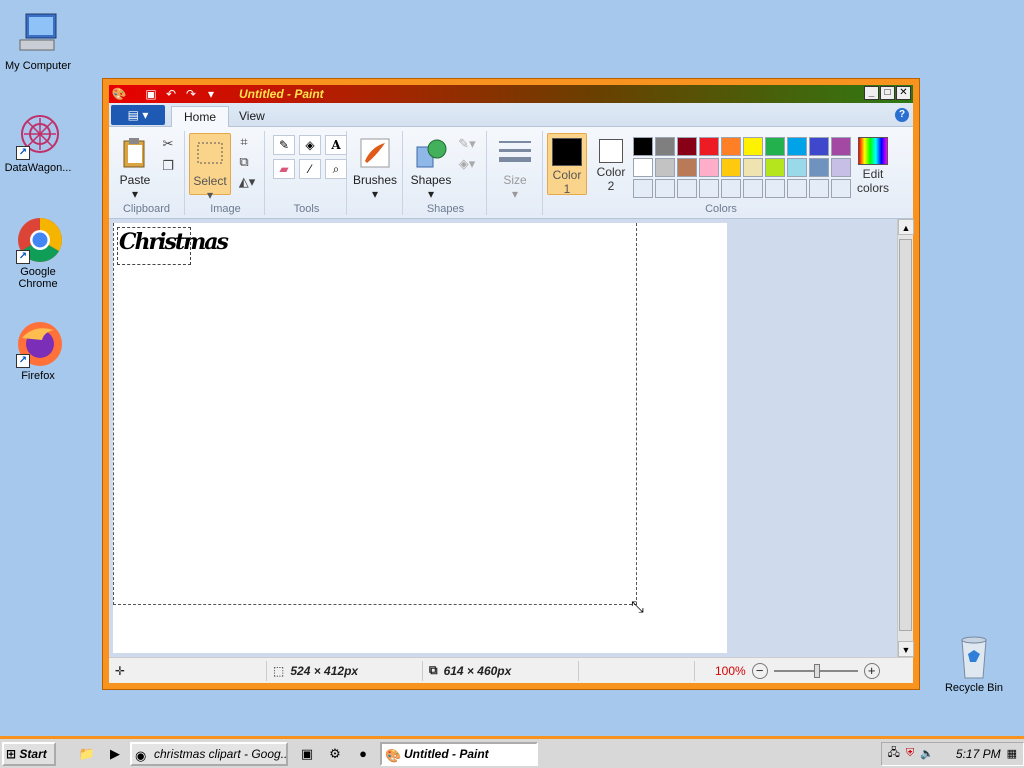 The width and height of the screenshot is (1024, 768). What do you see at coordinates (38, 351) in the screenshot?
I see `desktop-icon-firefox: ↗ Firefox` at bounding box center [38, 351].